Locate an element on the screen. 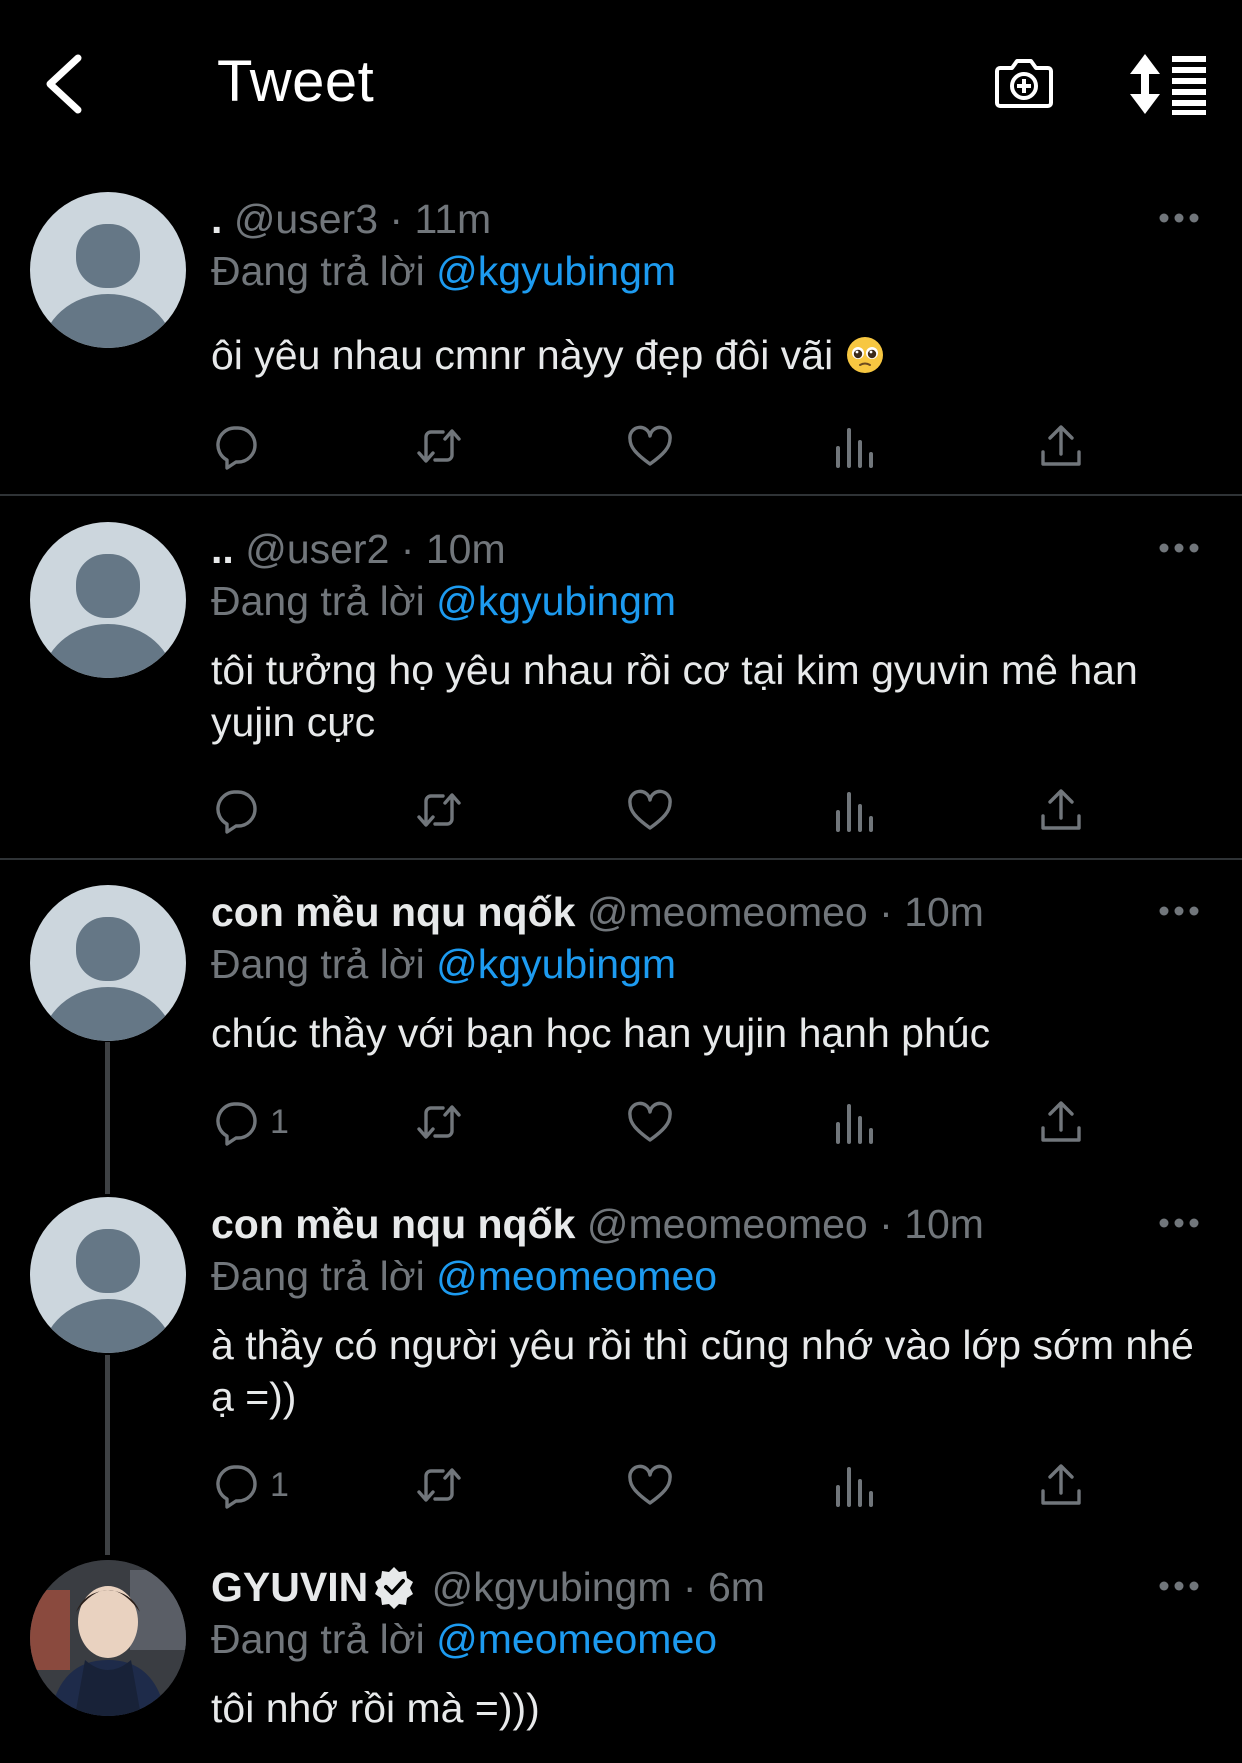  tweet-meta: .. @user2 · 10m is located at coordinates (358, 549).